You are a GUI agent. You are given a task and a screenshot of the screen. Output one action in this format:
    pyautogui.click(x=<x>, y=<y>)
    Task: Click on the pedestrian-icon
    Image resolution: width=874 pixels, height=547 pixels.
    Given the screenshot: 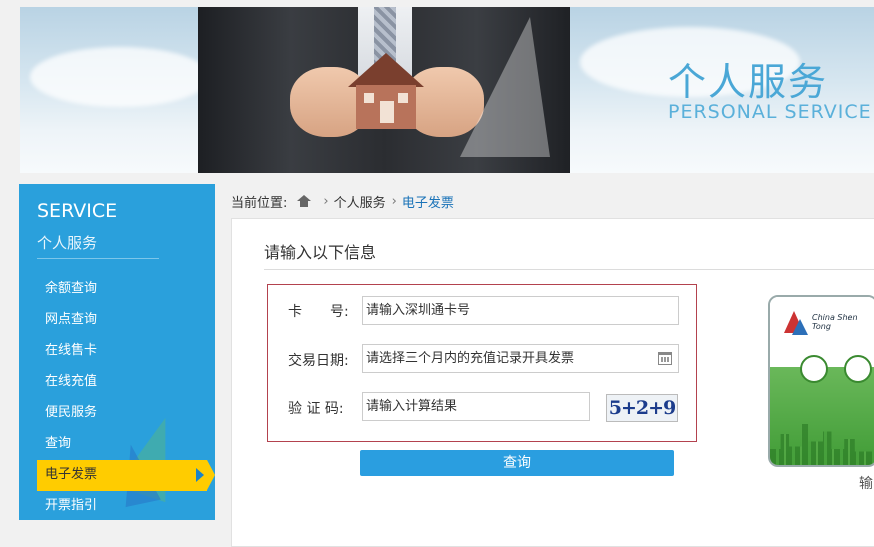 What is the action you would take?
    pyautogui.click(x=814, y=369)
    